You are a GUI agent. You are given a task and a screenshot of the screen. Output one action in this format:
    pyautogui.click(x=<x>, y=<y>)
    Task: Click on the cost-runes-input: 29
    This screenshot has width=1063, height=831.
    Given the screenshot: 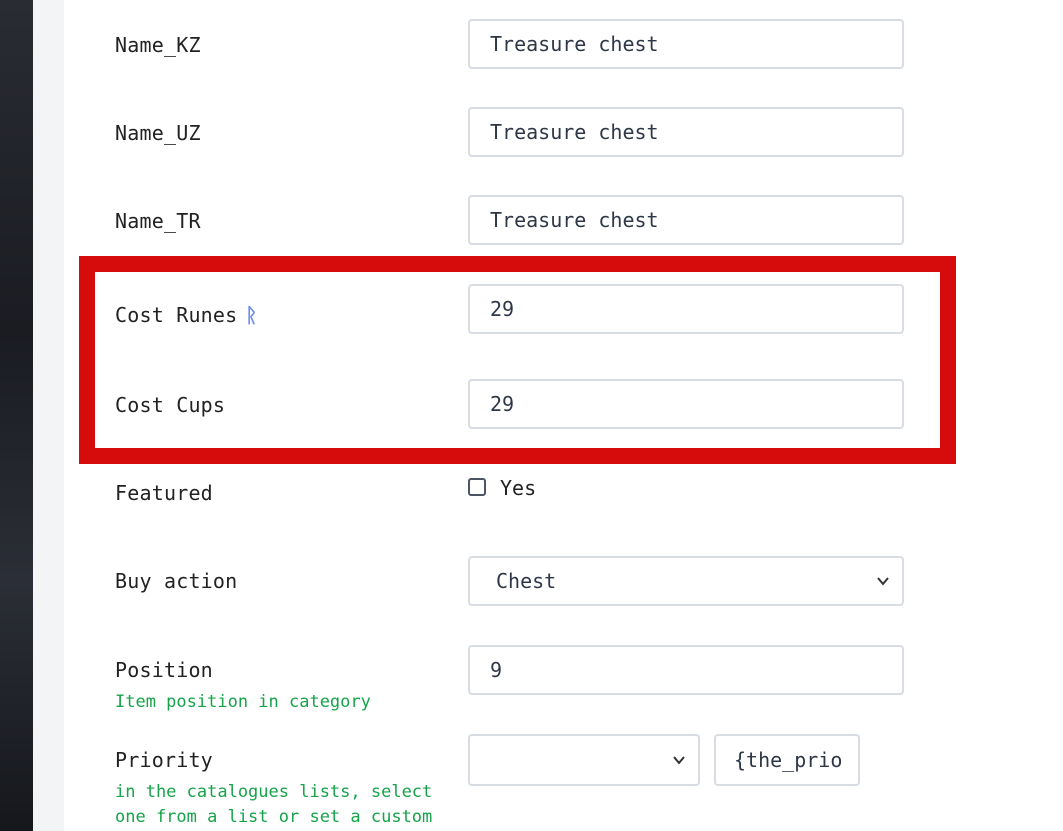 What is the action you would take?
    pyautogui.click(x=686, y=309)
    